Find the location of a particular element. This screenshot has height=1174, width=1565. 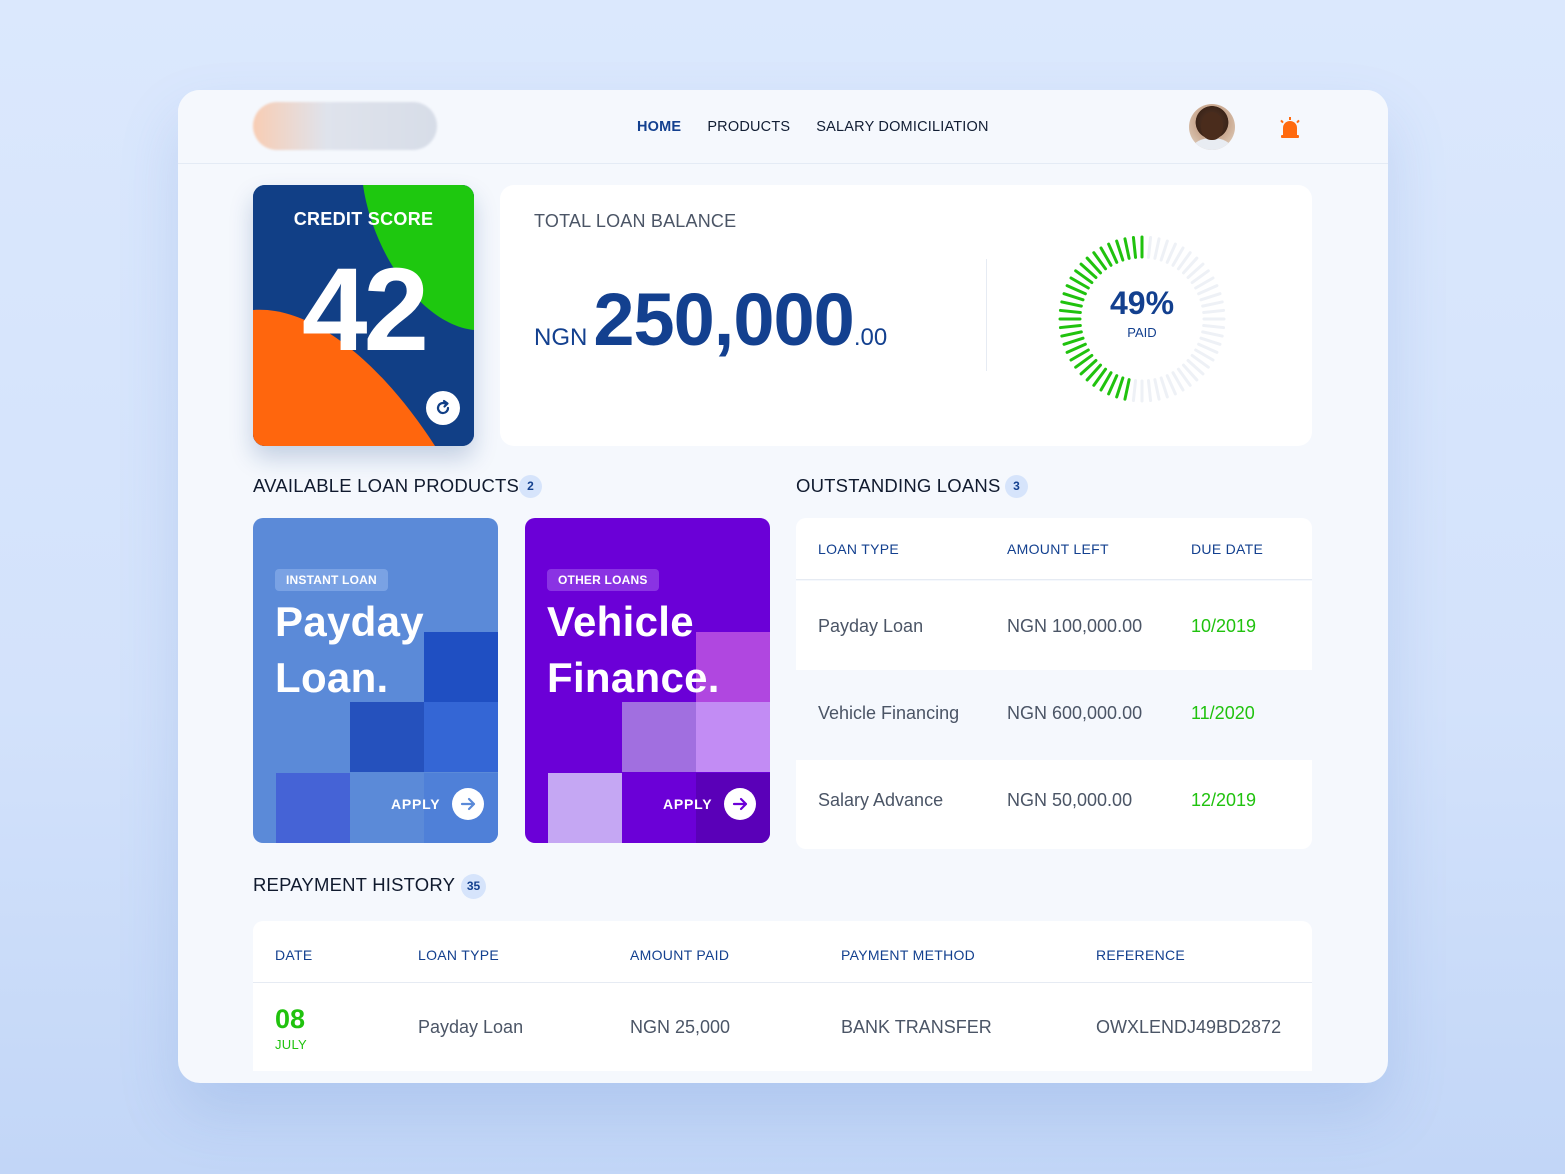

repayment-history-title: REPAYMENT HISTORY is located at coordinates (354, 884).